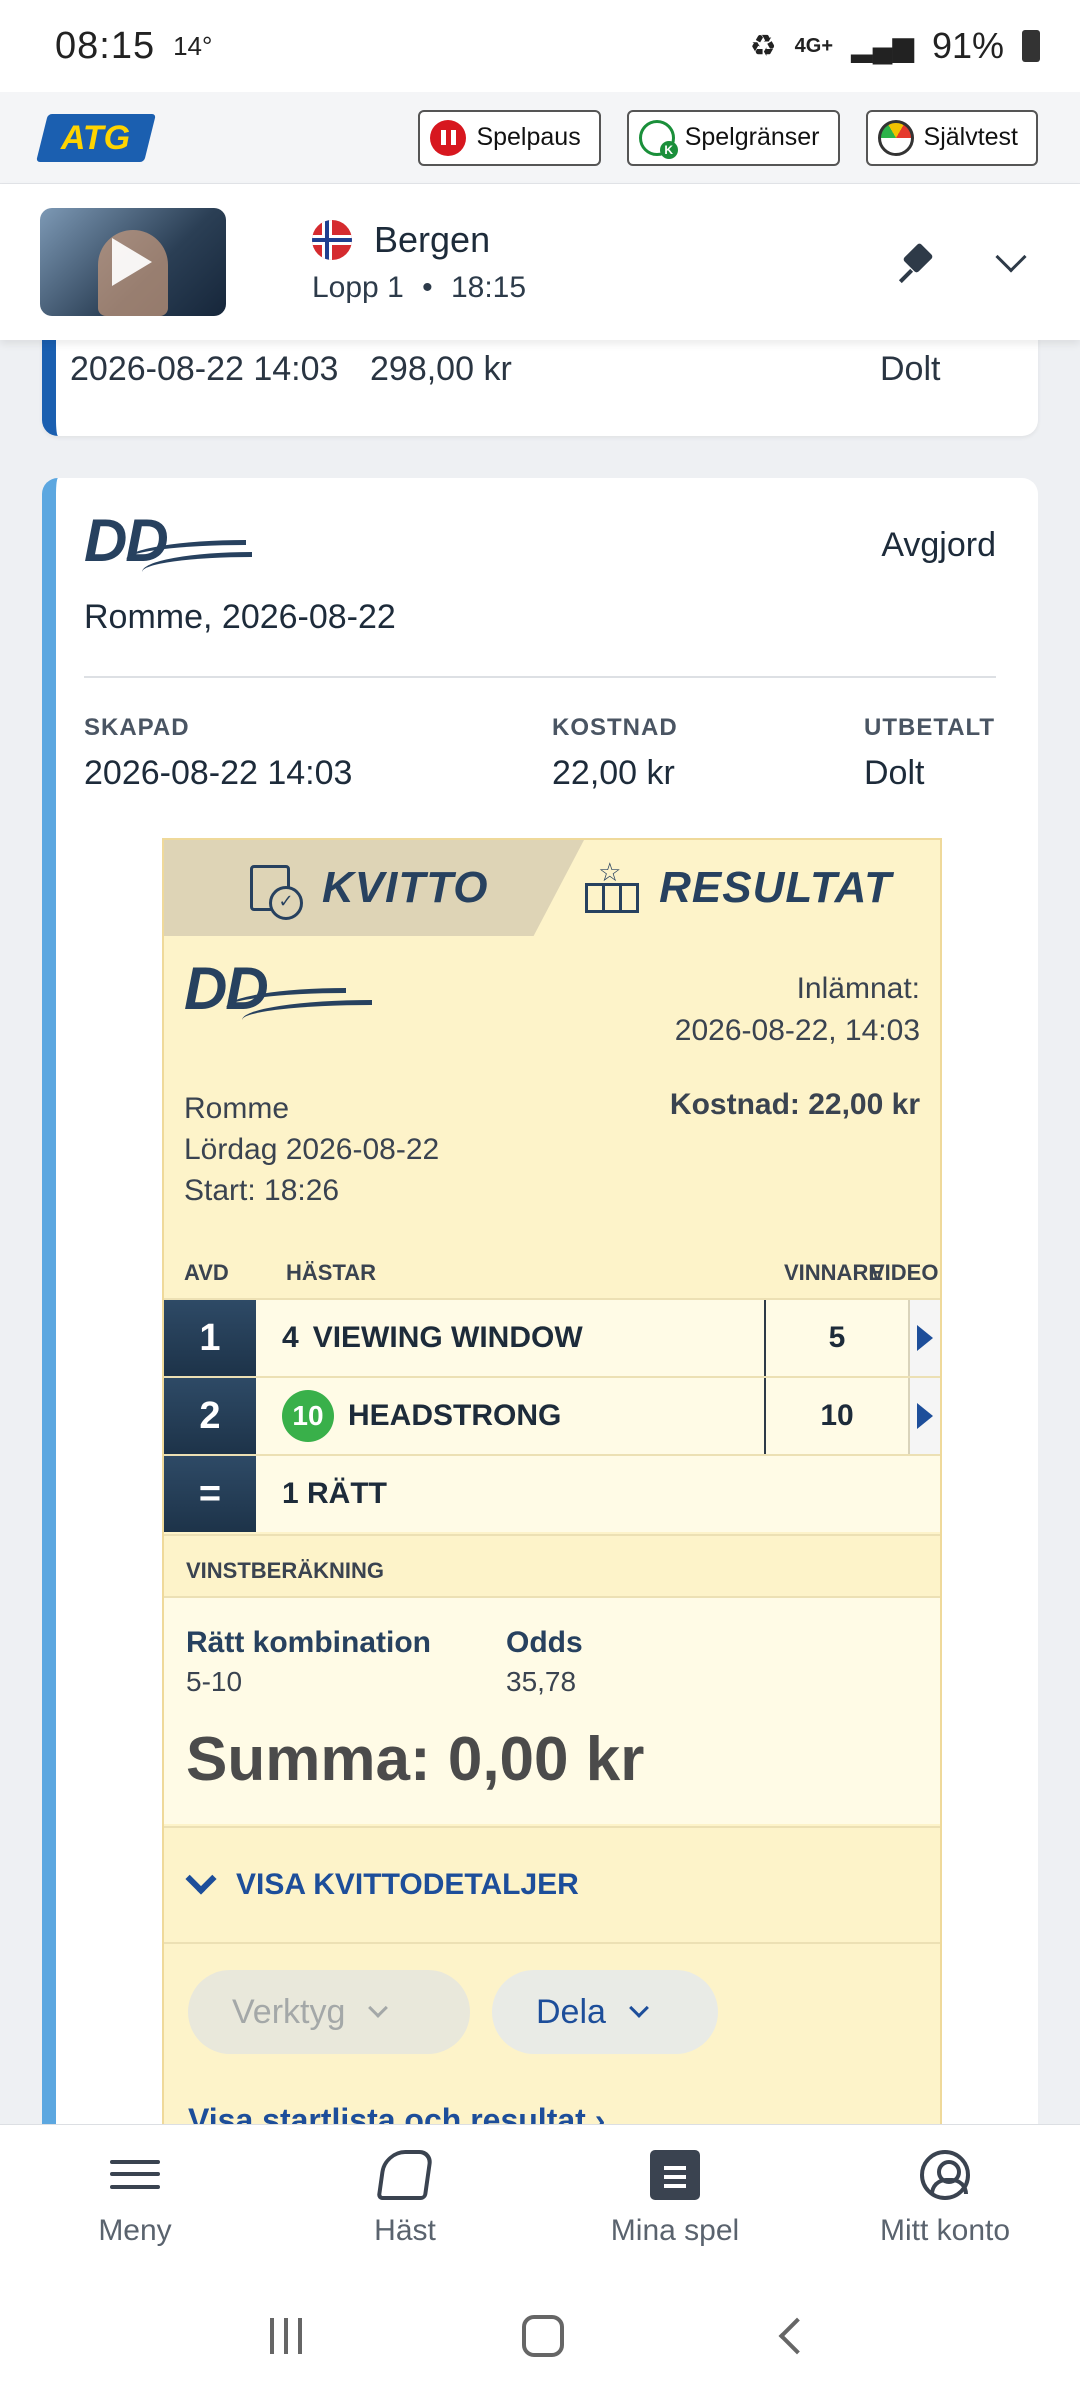  I want to click on table-row: 1 4 VIEWING WINDOW 5, so click(552, 1337).